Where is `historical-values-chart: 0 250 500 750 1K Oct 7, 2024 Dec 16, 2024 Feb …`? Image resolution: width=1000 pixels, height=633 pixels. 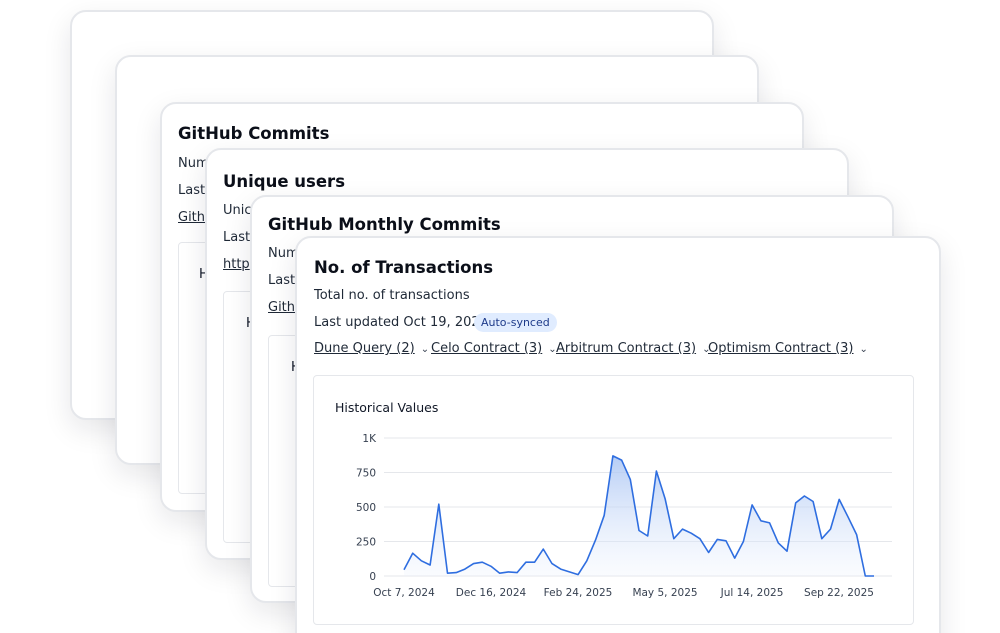
historical-values-chart: 0 250 500 750 1K Oct 7, 2024 Dec 16, 2024 Feb … is located at coordinates (624, 516).